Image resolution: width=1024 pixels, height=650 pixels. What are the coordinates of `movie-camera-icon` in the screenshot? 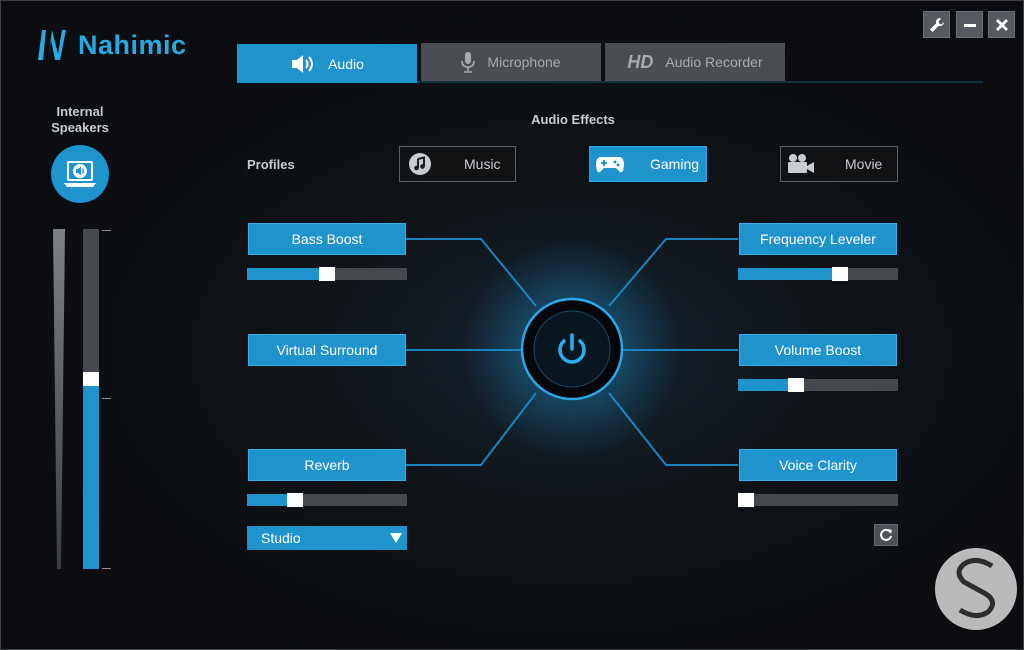 It's located at (801, 163).